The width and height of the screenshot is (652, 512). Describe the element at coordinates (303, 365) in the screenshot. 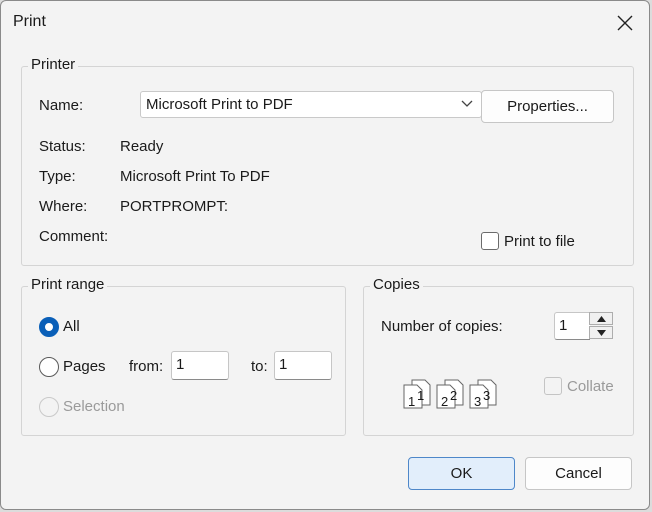

I see `to-input: 1` at that location.